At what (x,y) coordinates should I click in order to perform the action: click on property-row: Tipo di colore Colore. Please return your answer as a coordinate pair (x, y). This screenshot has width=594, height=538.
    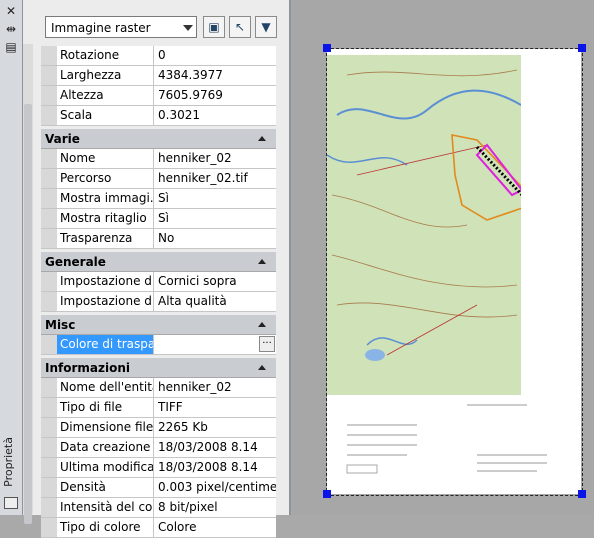
    Looking at the image, I should click on (158, 528).